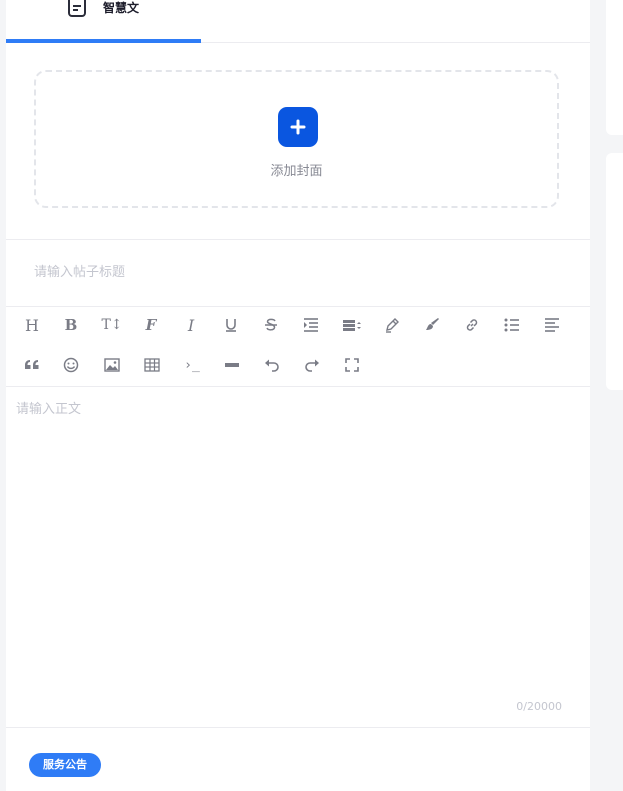 The image size is (623, 791). What do you see at coordinates (352, 365) in the screenshot?
I see `fullscreen-icon` at bounding box center [352, 365].